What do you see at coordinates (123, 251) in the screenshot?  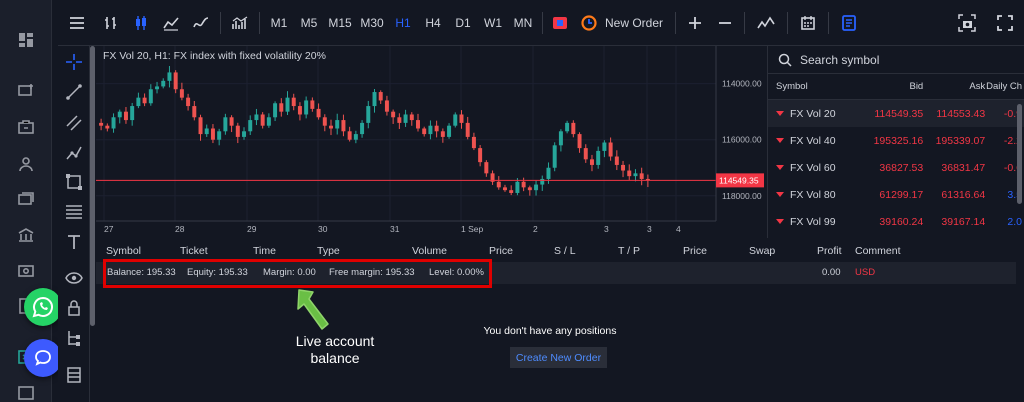 I see `col-pos-symbol: Symbol` at bounding box center [123, 251].